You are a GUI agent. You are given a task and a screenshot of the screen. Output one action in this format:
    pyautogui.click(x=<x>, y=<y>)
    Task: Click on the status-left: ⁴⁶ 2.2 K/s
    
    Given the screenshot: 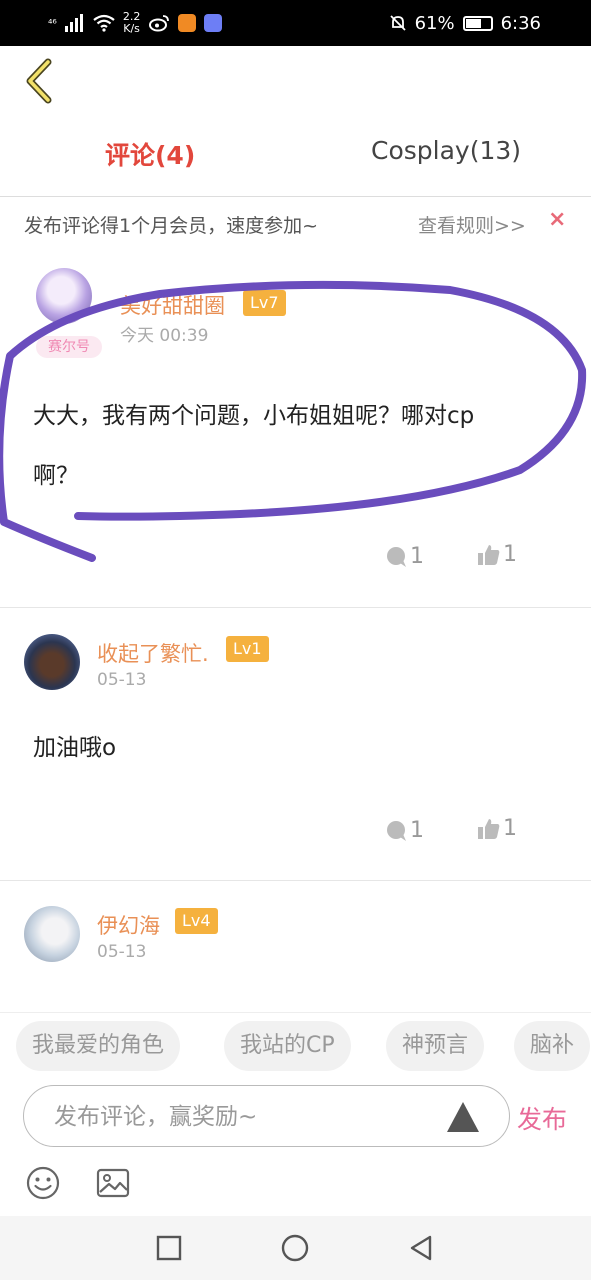 What is the action you would take?
    pyautogui.click(x=135, y=23)
    